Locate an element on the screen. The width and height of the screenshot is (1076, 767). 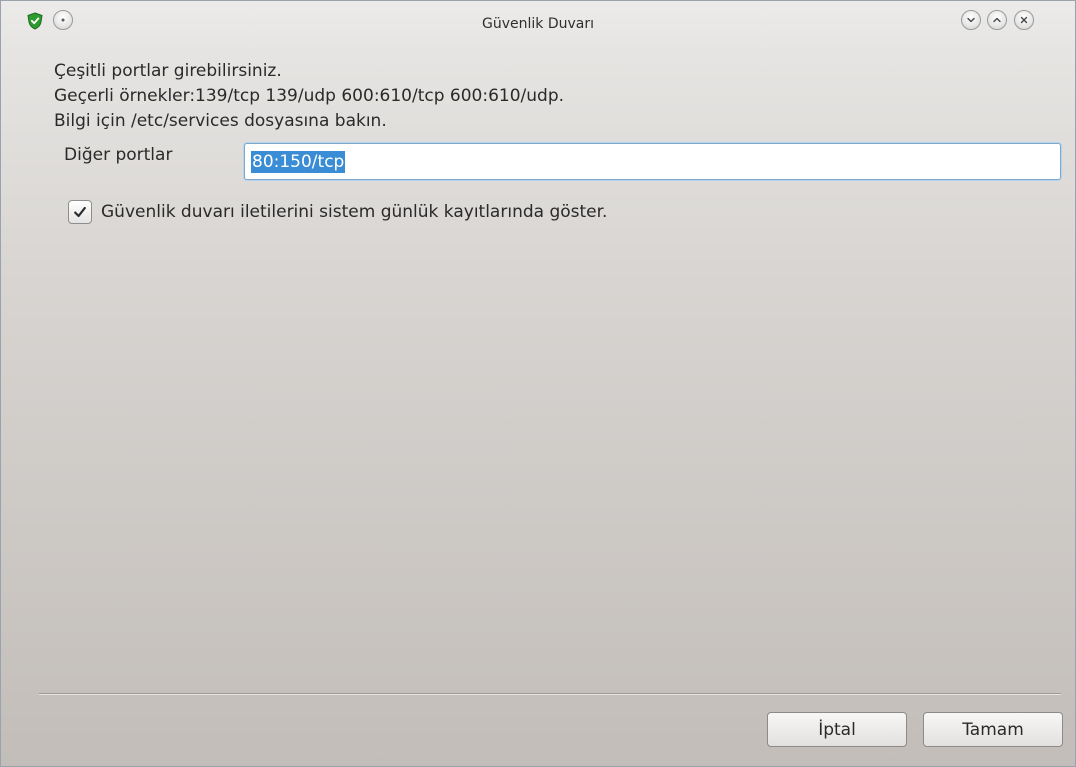
other-ports-input: 80:150/tcp is located at coordinates (652, 161).